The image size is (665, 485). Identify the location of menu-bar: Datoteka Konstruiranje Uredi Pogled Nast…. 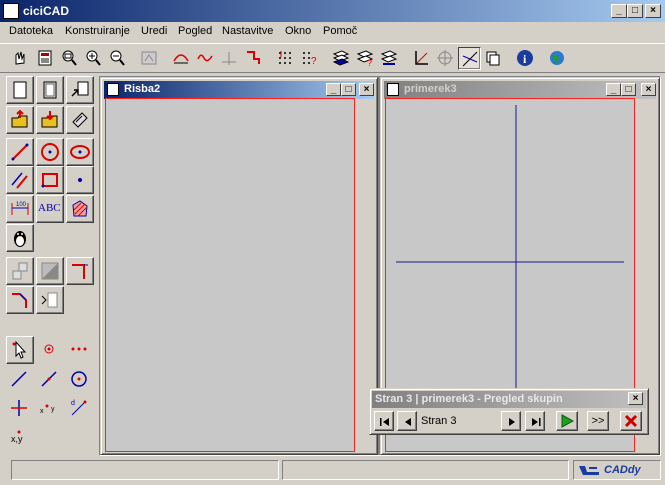
(332, 32).